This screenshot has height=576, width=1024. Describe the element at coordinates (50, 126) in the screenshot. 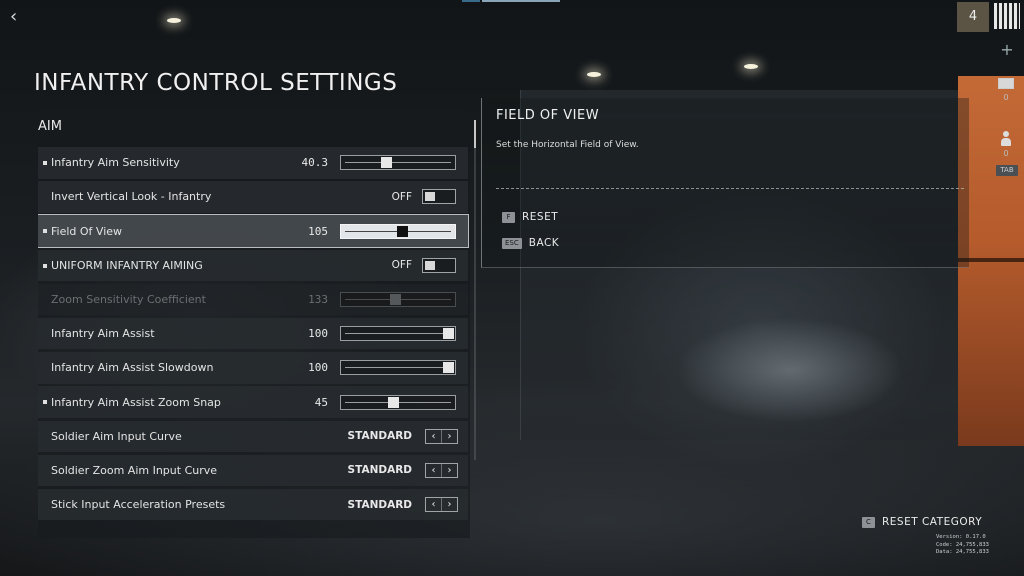

I see `section-title: AIM` at that location.